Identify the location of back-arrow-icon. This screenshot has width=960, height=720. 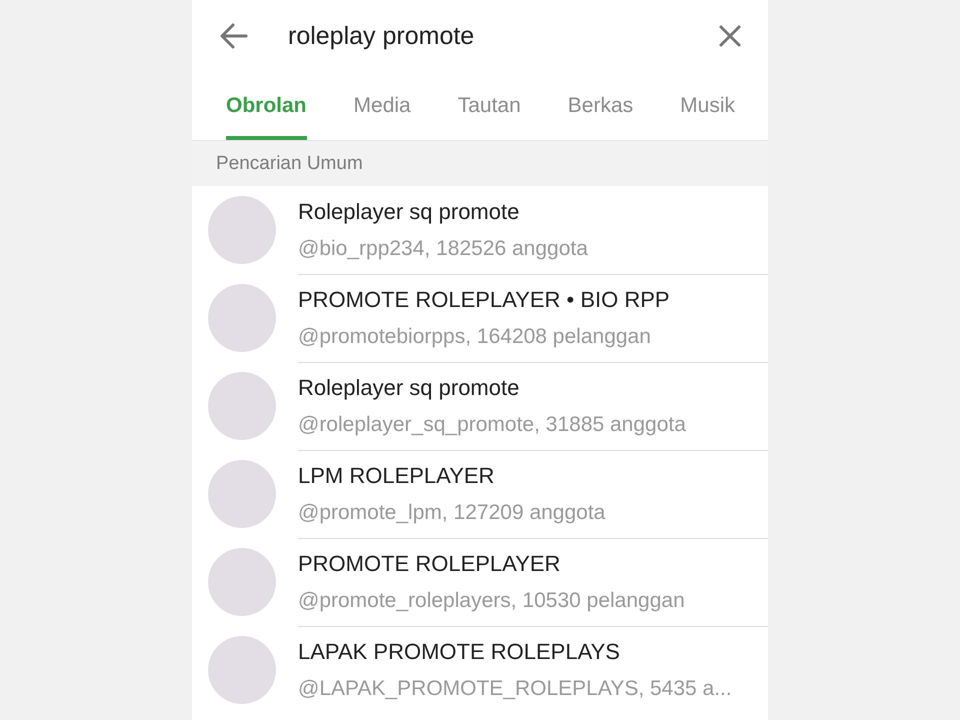
(234, 36).